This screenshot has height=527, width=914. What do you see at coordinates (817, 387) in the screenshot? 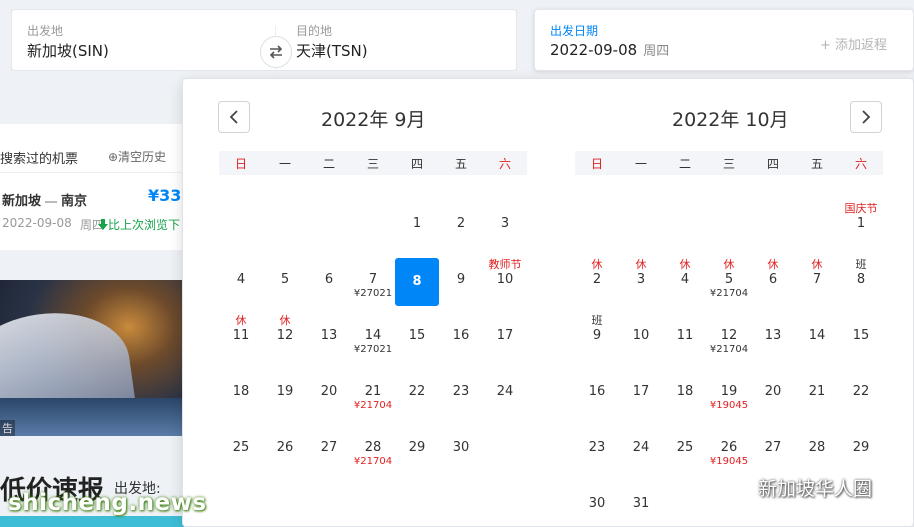
I see `day-cell: 21` at bounding box center [817, 387].